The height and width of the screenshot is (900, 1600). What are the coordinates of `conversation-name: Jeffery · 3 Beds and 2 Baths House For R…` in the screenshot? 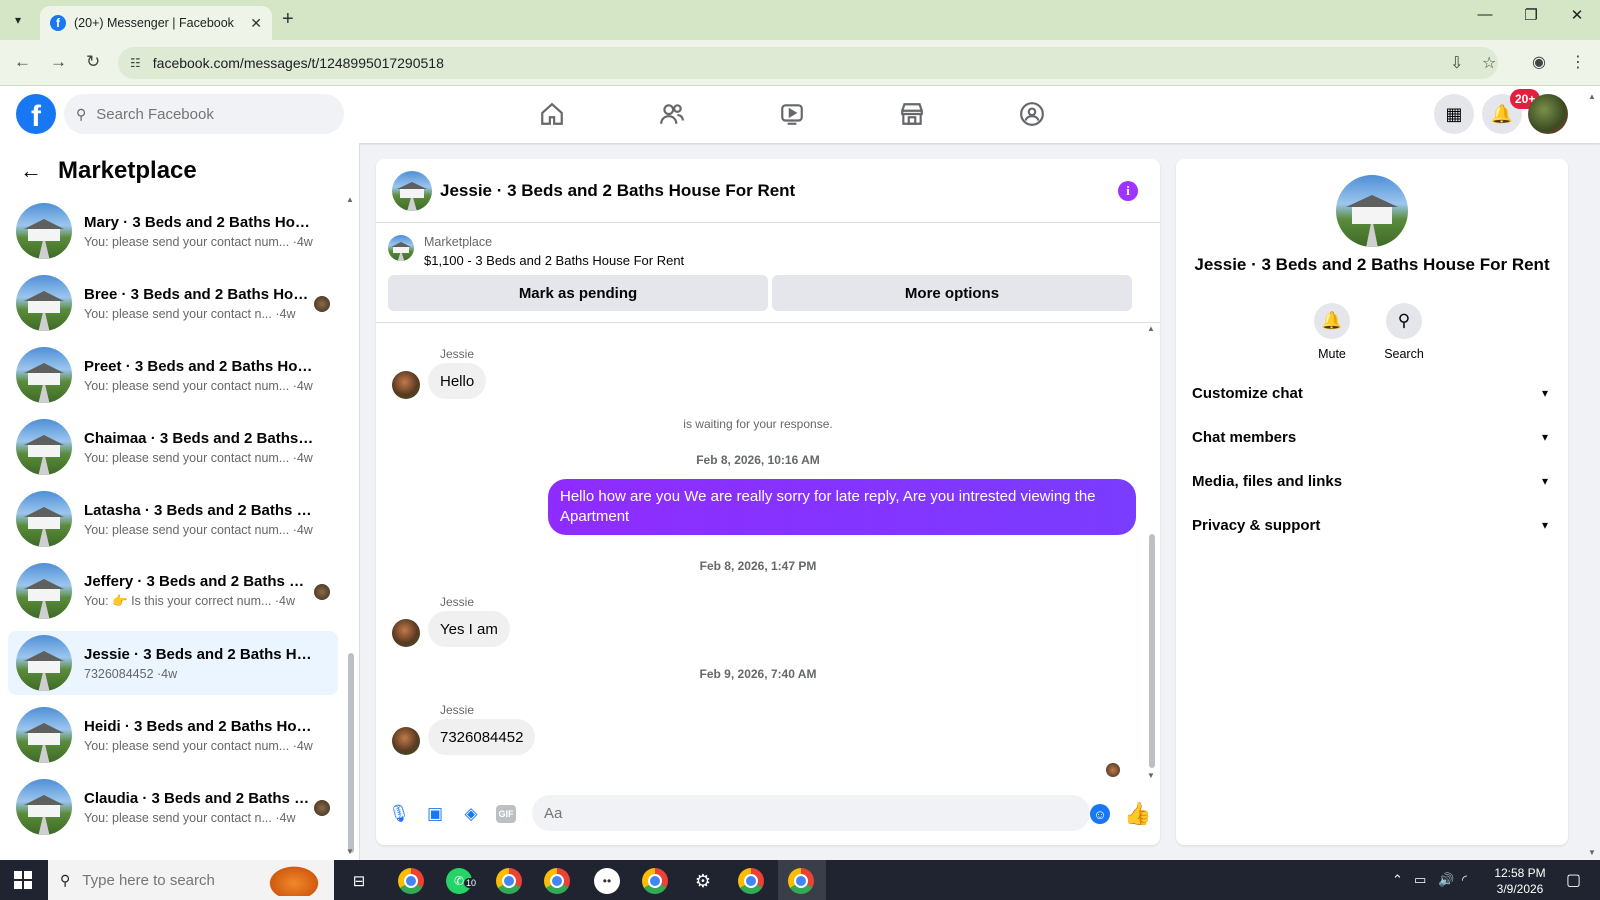 It's located at (199, 581).